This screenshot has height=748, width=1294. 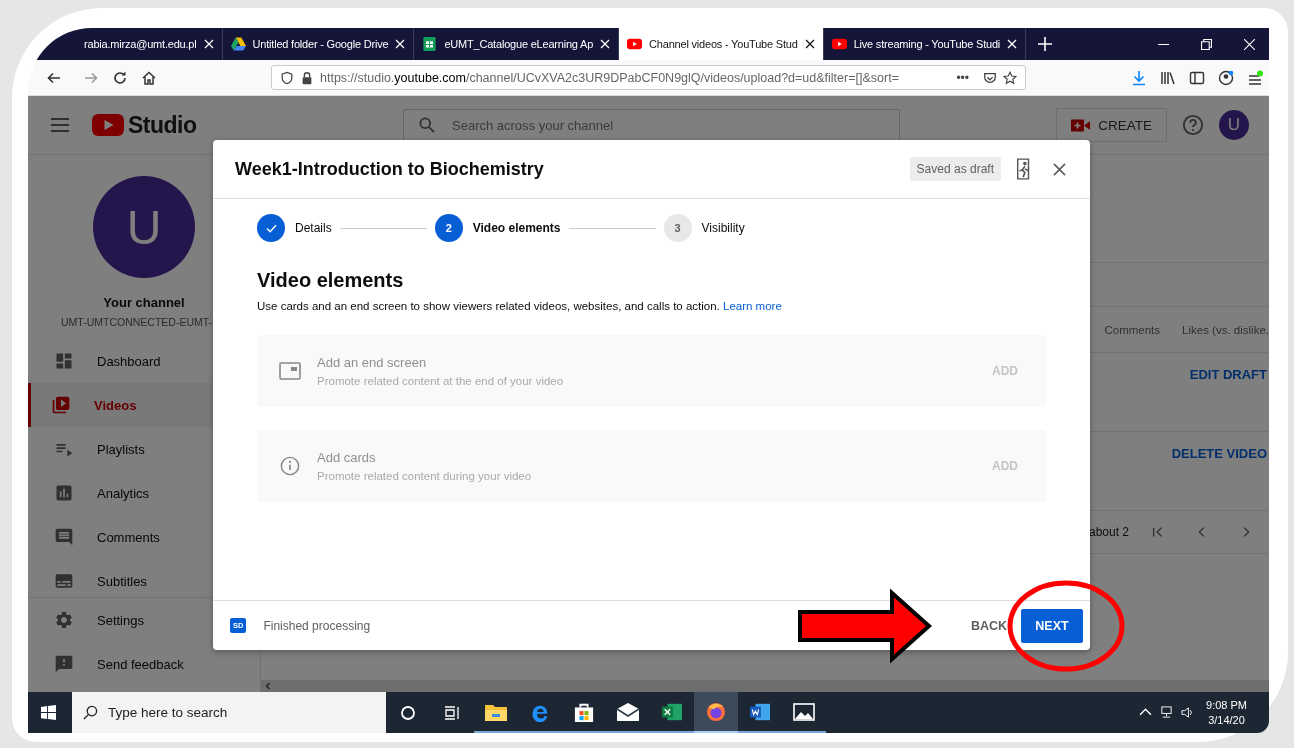 What do you see at coordinates (294, 228) in the screenshot?
I see `step: Details` at bounding box center [294, 228].